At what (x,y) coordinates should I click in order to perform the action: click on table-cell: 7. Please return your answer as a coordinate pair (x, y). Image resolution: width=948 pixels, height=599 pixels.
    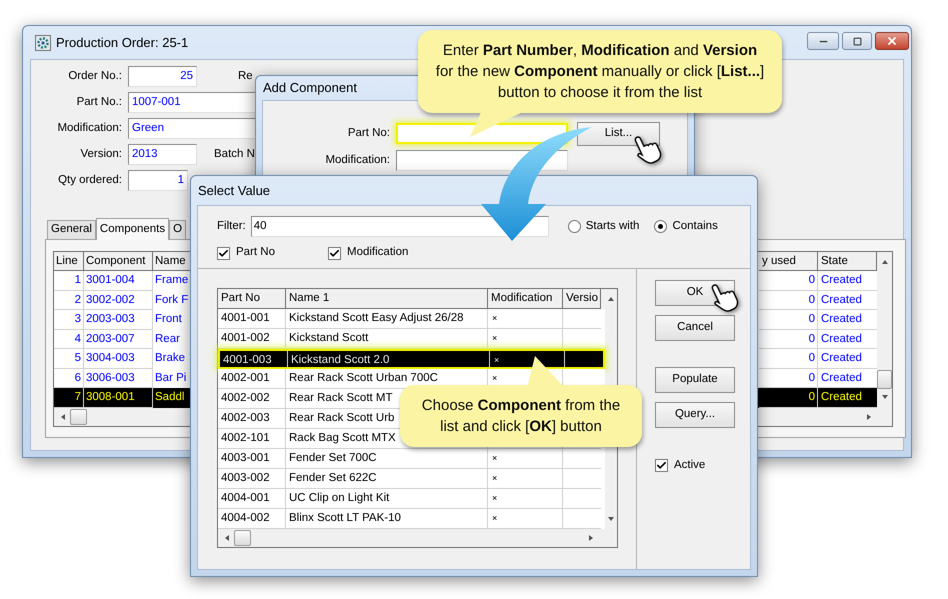
    Looking at the image, I should click on (69, 398).